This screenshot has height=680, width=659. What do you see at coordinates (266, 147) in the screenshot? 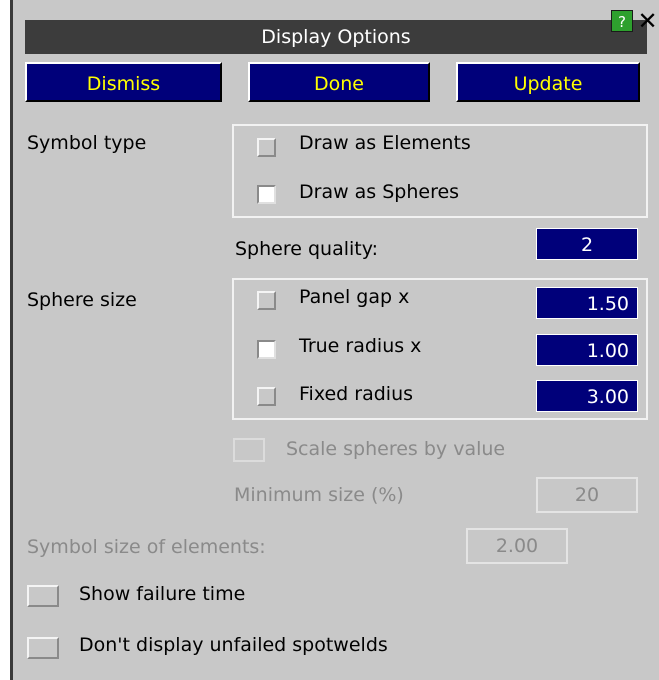
I see `draw-as-elements-checkbox` at bounding box center [266, 147].